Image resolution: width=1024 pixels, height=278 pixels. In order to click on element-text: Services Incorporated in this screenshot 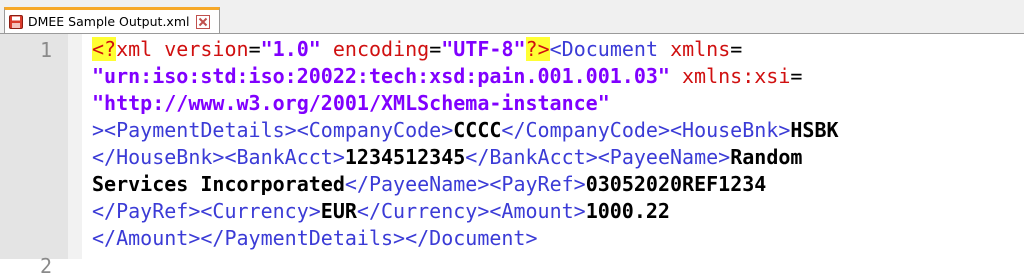, I will do `click(218, 184)`.